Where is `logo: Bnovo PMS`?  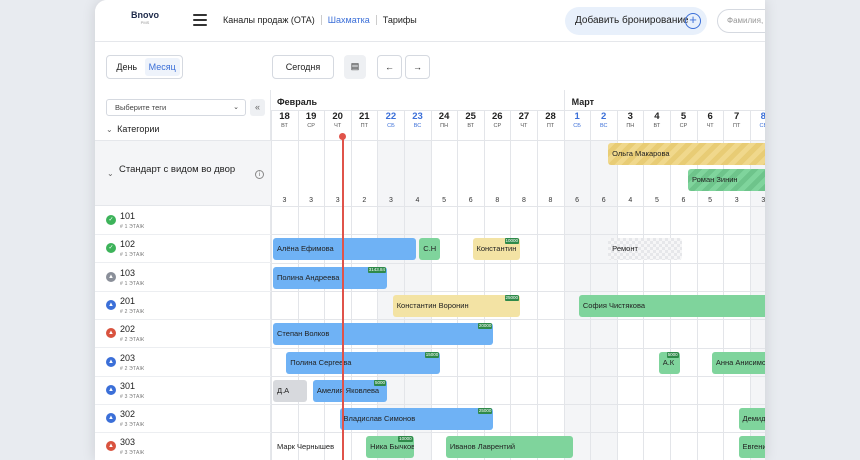
logo: Bnovo PMS is located at coordinates (145, 17).